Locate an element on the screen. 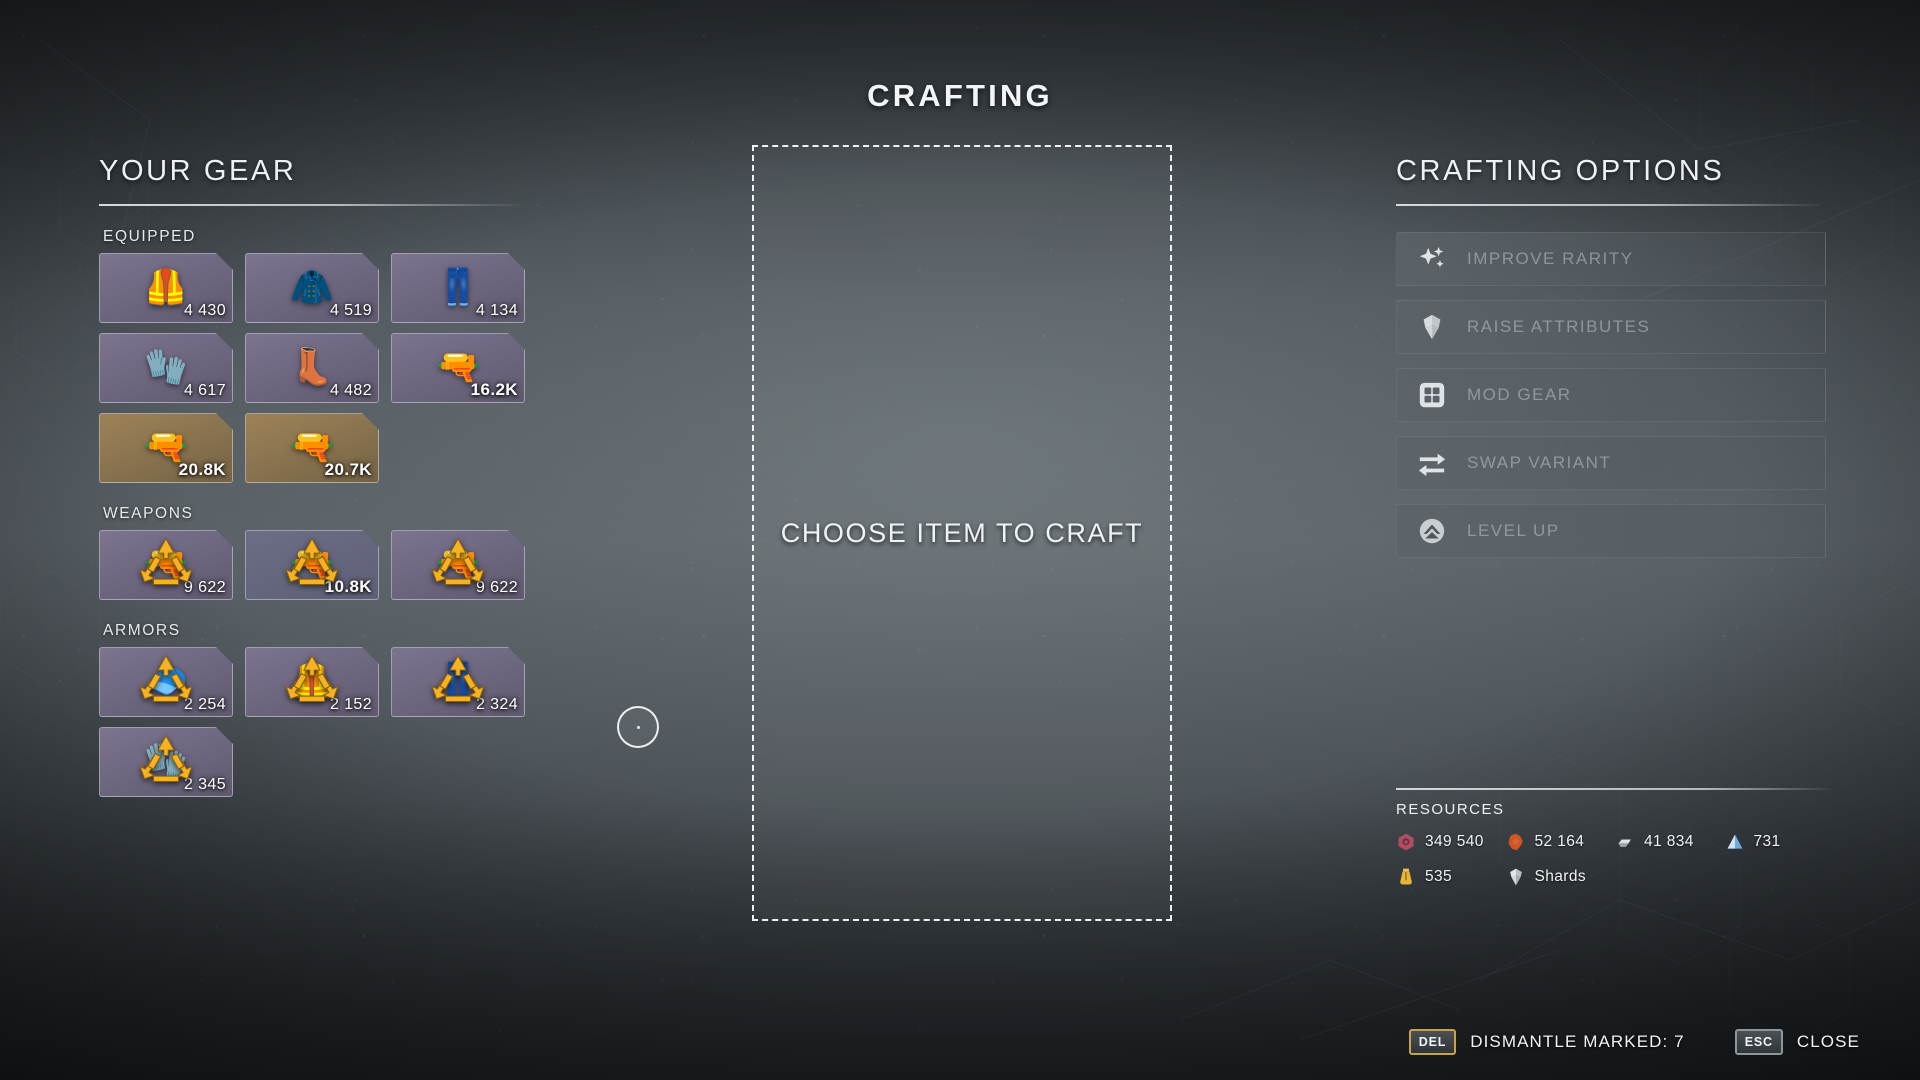 Image resolution: width=1920 pixels, height=1080 pixels. glove-armor-icon: 🧤 is located at coordinates (166, 367).